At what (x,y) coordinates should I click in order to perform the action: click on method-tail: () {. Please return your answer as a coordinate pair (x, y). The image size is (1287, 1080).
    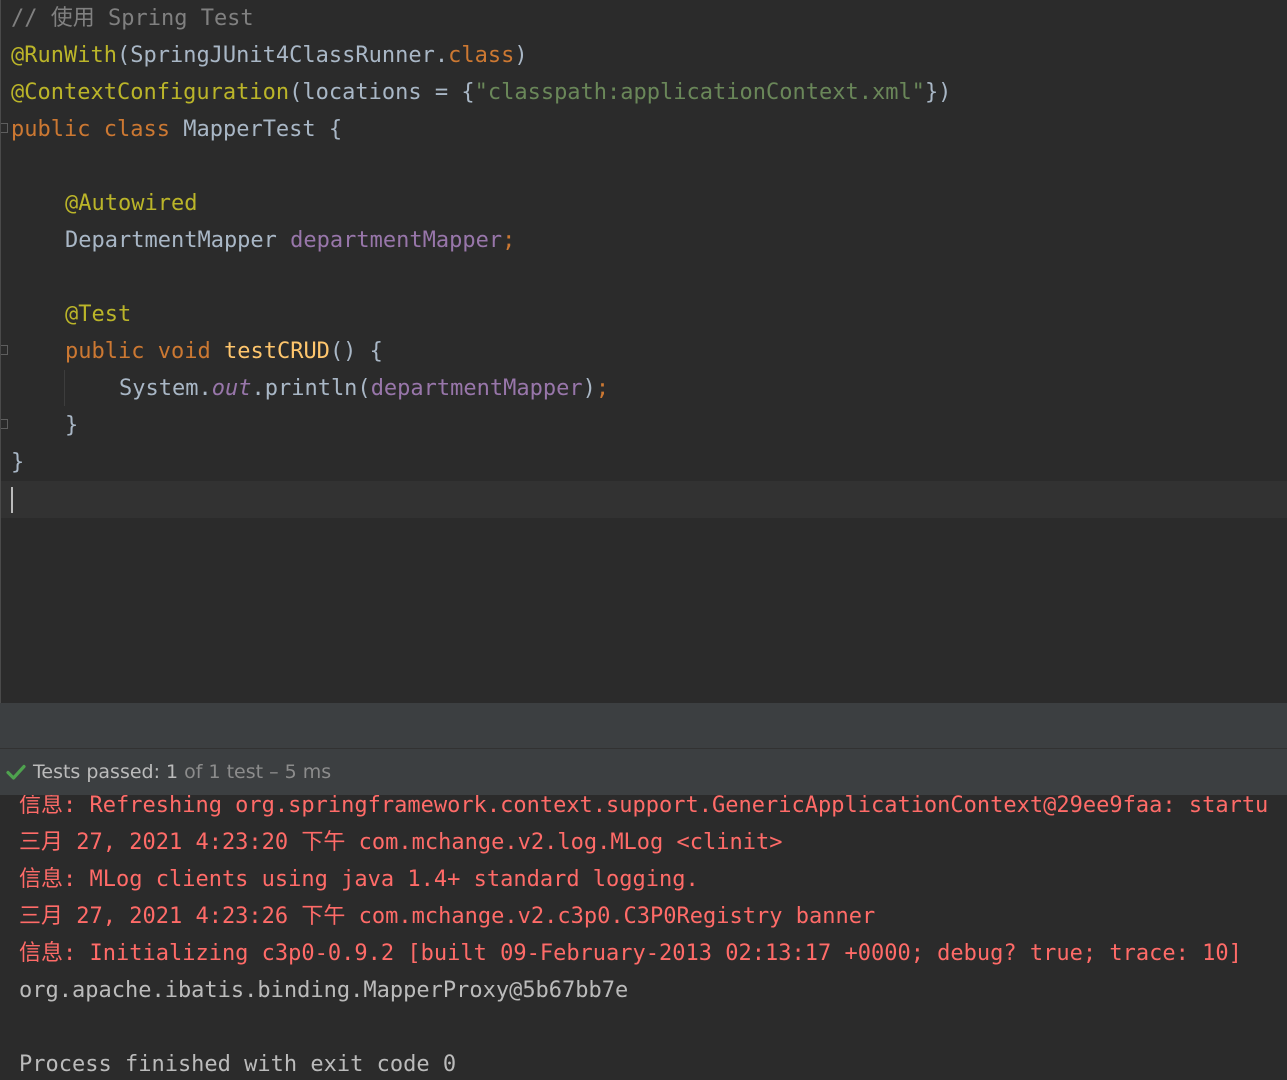
    Looking at the image, I should click on (356, 351).